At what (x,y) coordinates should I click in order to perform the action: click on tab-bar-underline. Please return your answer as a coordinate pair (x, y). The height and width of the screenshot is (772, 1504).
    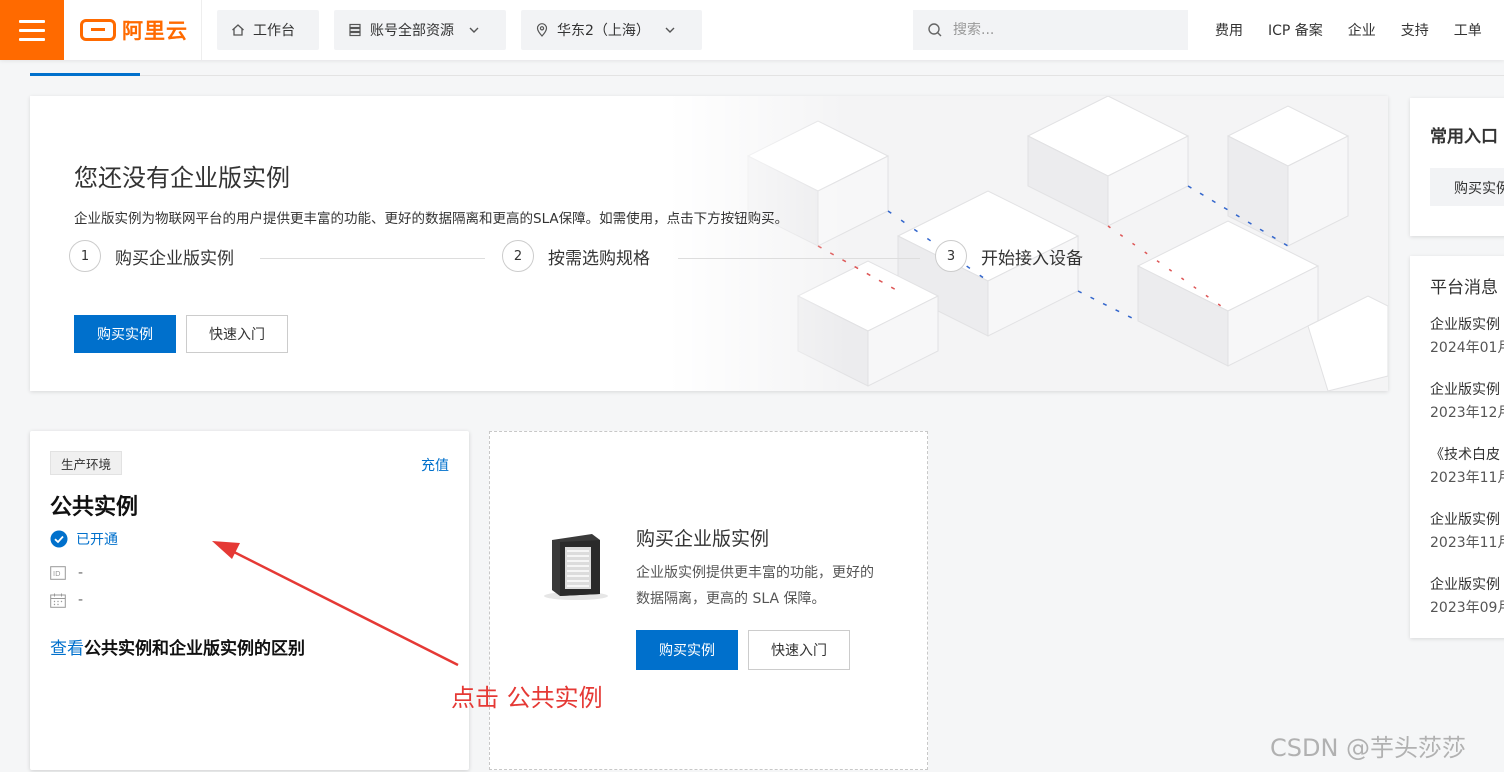
    Looking at the image, I should click on (767, 75).